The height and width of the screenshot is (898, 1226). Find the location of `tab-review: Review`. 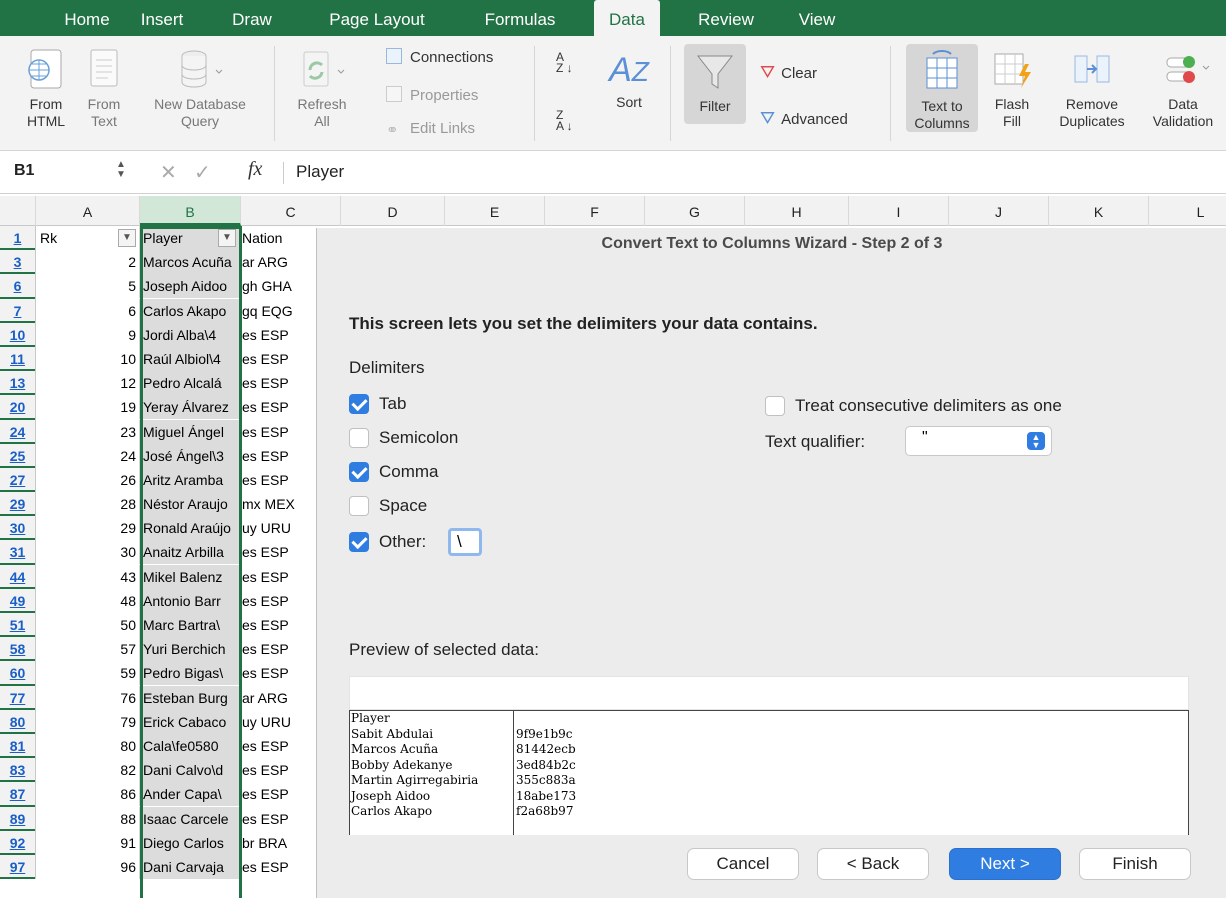

tab-review: Review is located at coordinates (726, 18).